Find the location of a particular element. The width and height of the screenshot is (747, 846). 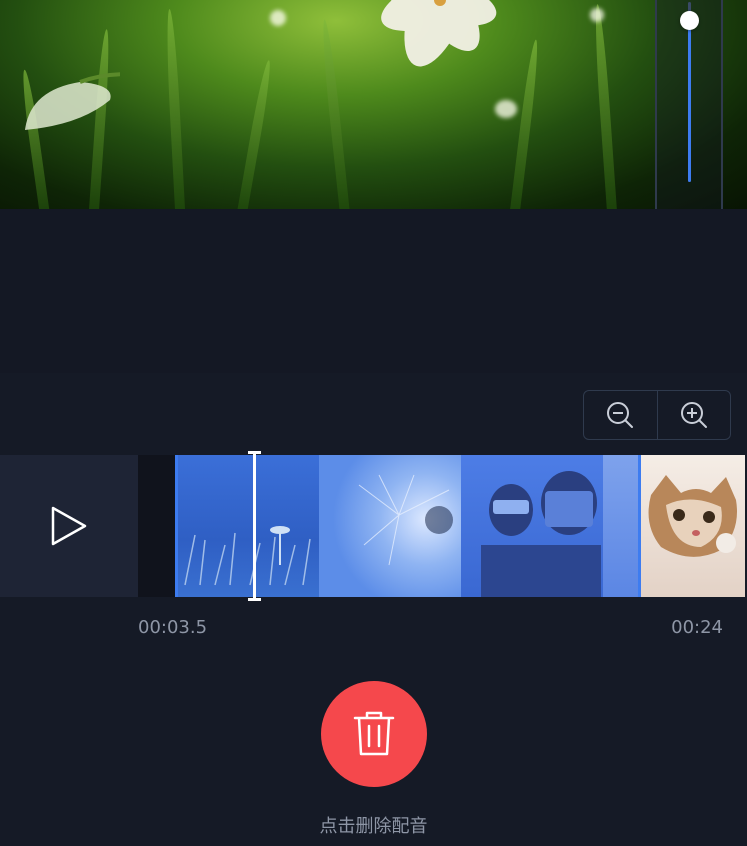

white-flower is located at coordinates (440, 33).